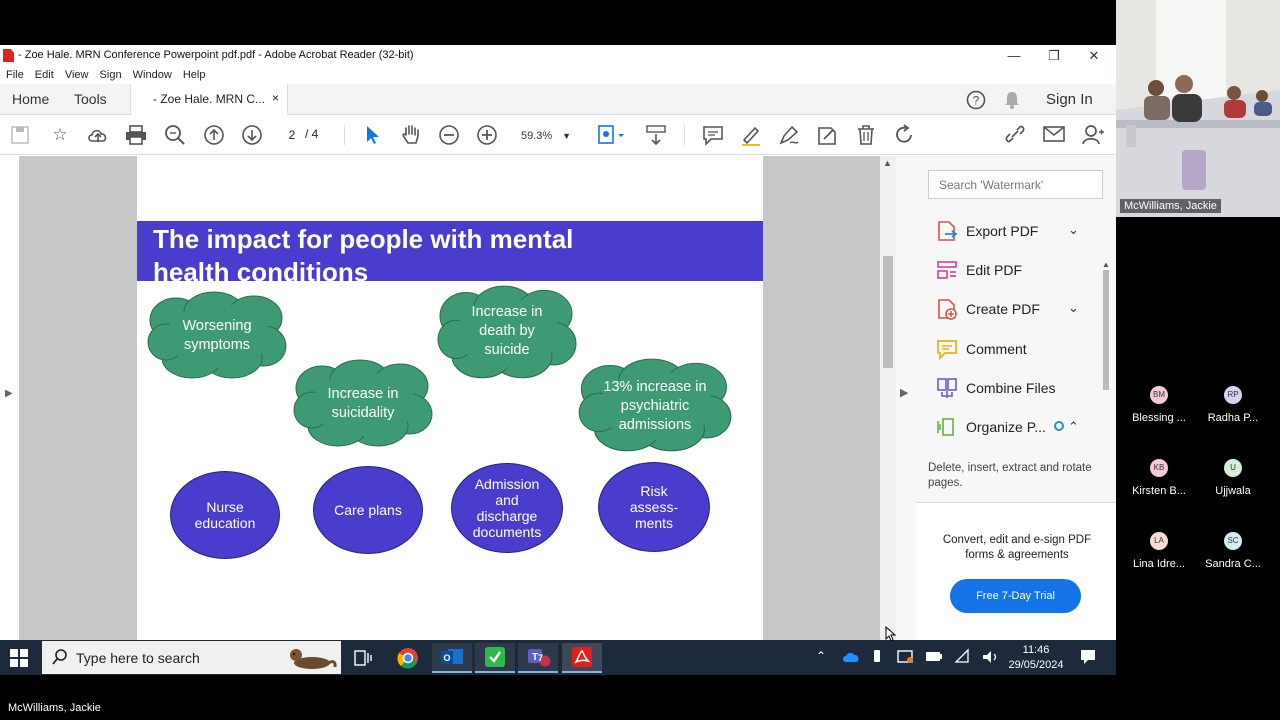 Image resolution: width=1280 pixels, height=720 pixels. What do you see at coordinates (495, 658) in the screenshot?
I see `checkmark-app-icon` at bounding box center [495, 658].